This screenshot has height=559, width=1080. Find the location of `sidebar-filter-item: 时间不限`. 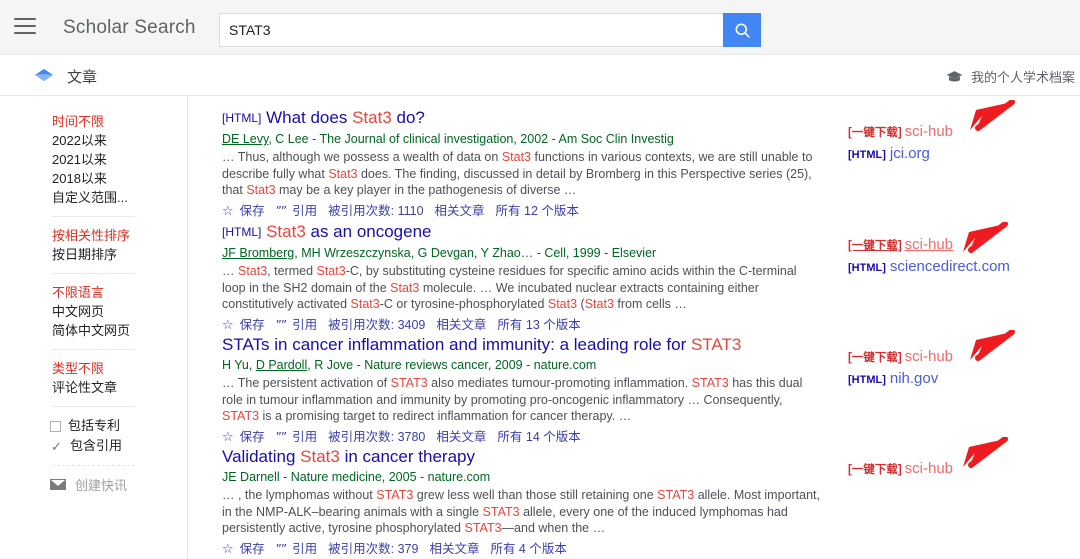

sidebar-filter-item: 时间不限 is located at coordinates (119, 121).